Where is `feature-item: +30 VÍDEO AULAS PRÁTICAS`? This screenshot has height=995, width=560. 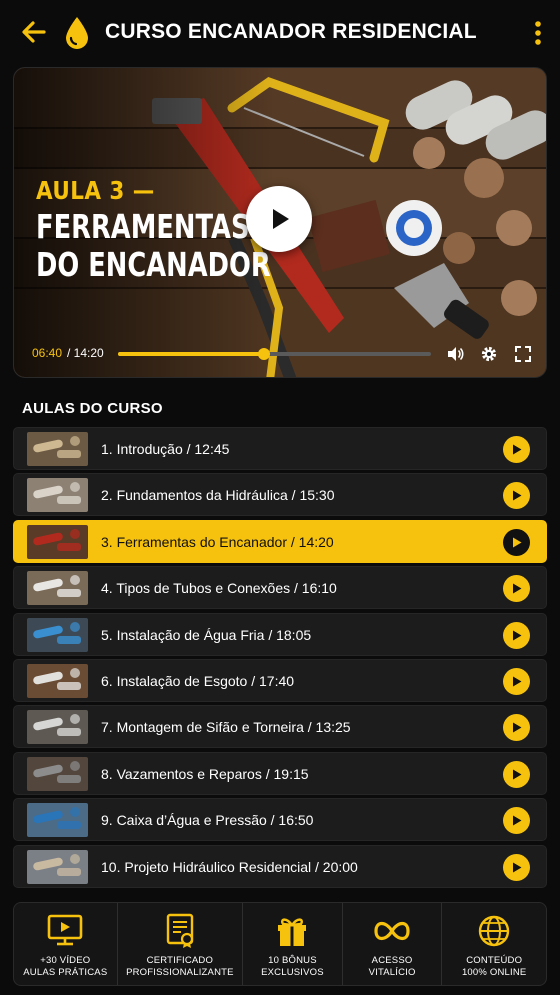
feature-item: +30 VÍDEO AULAS PRÁTICAS is located at coordinates (66, 944).